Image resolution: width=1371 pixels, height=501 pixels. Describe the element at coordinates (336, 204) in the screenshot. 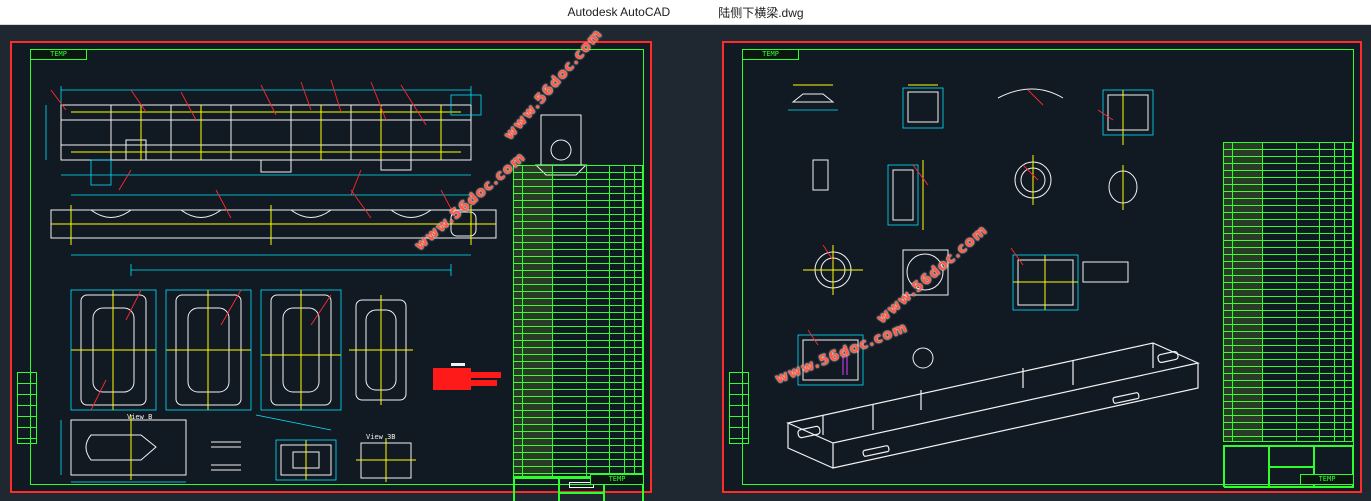

I see `beam-plan-leaders` at that location.